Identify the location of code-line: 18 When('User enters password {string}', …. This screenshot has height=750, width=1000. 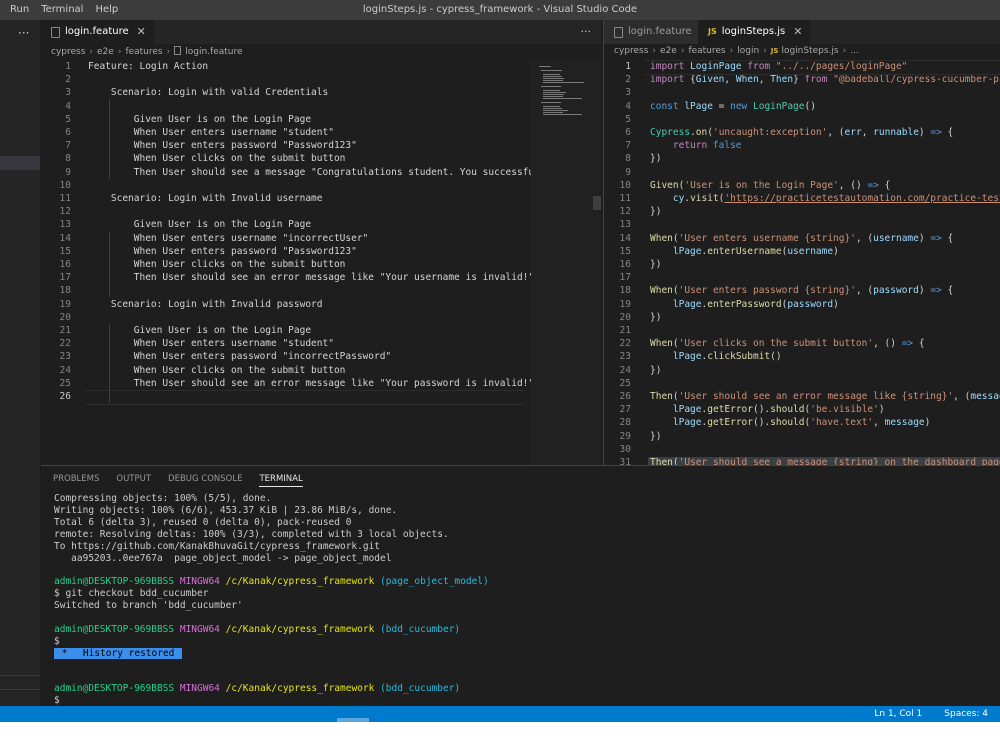
(802, 290).